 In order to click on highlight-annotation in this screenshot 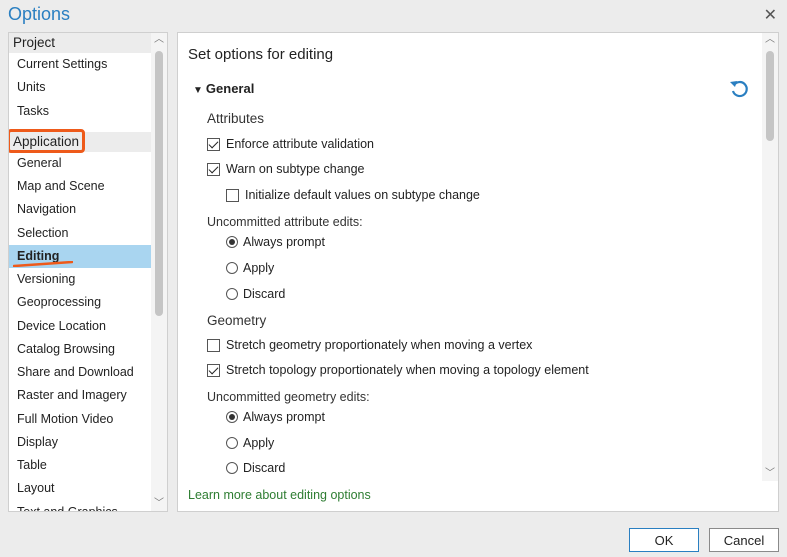, I will do `click(47, 140)`.